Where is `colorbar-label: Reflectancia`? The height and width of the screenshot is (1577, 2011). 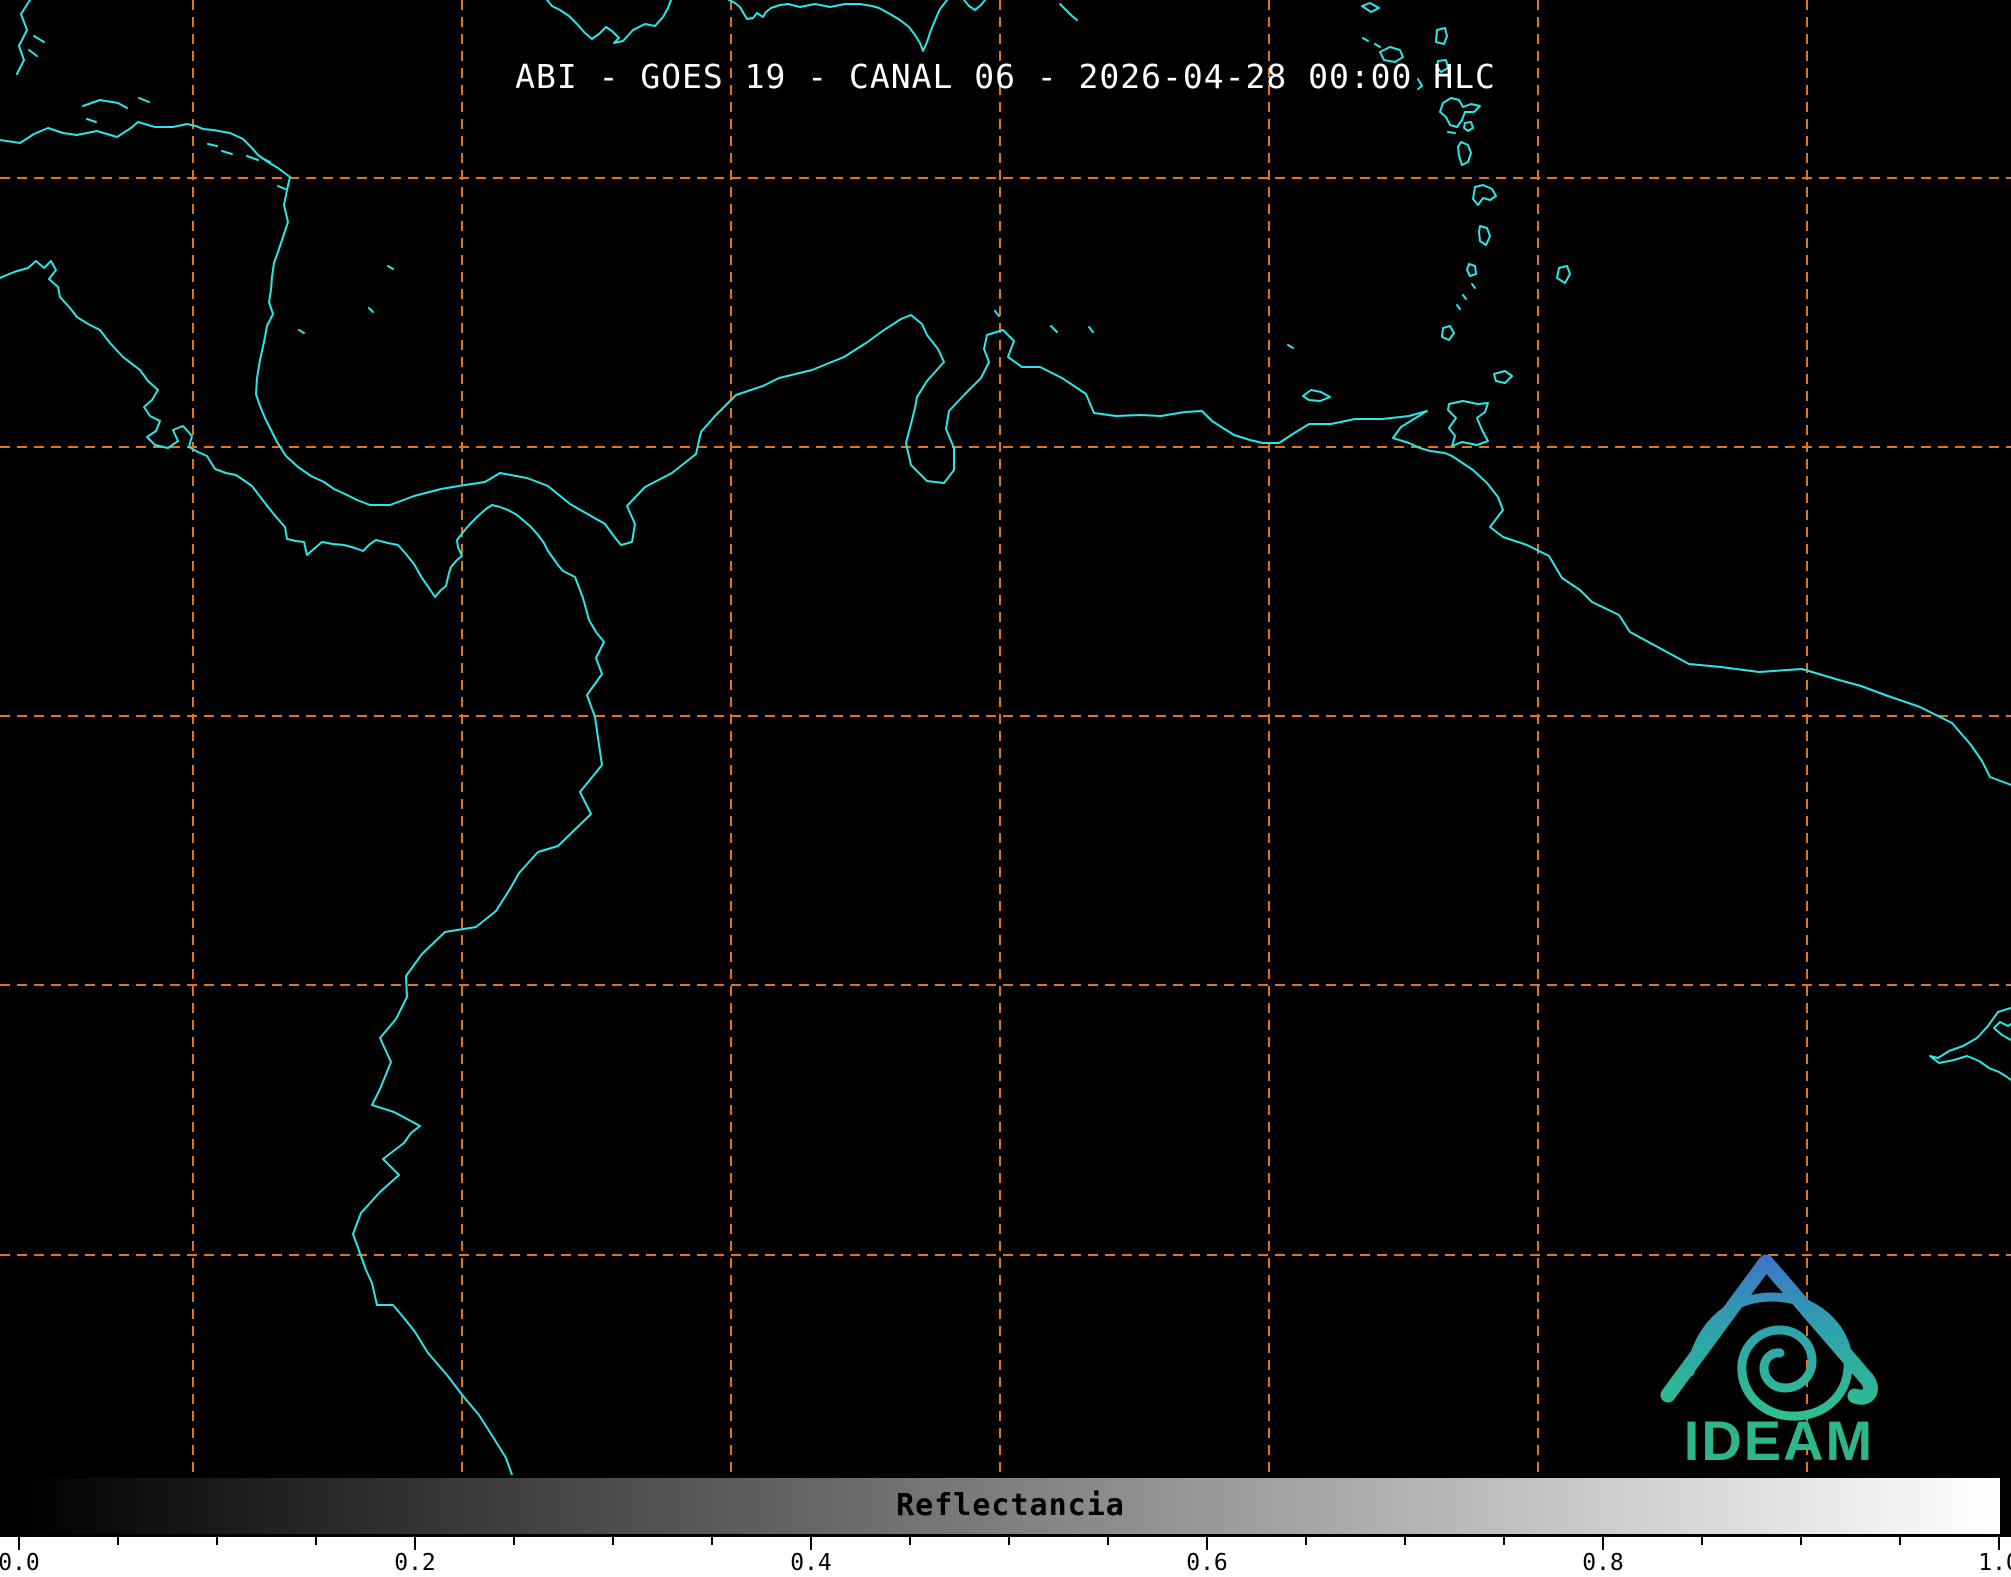
colorbar-label: Reflectancia is located at coordinates (1010, 1505).